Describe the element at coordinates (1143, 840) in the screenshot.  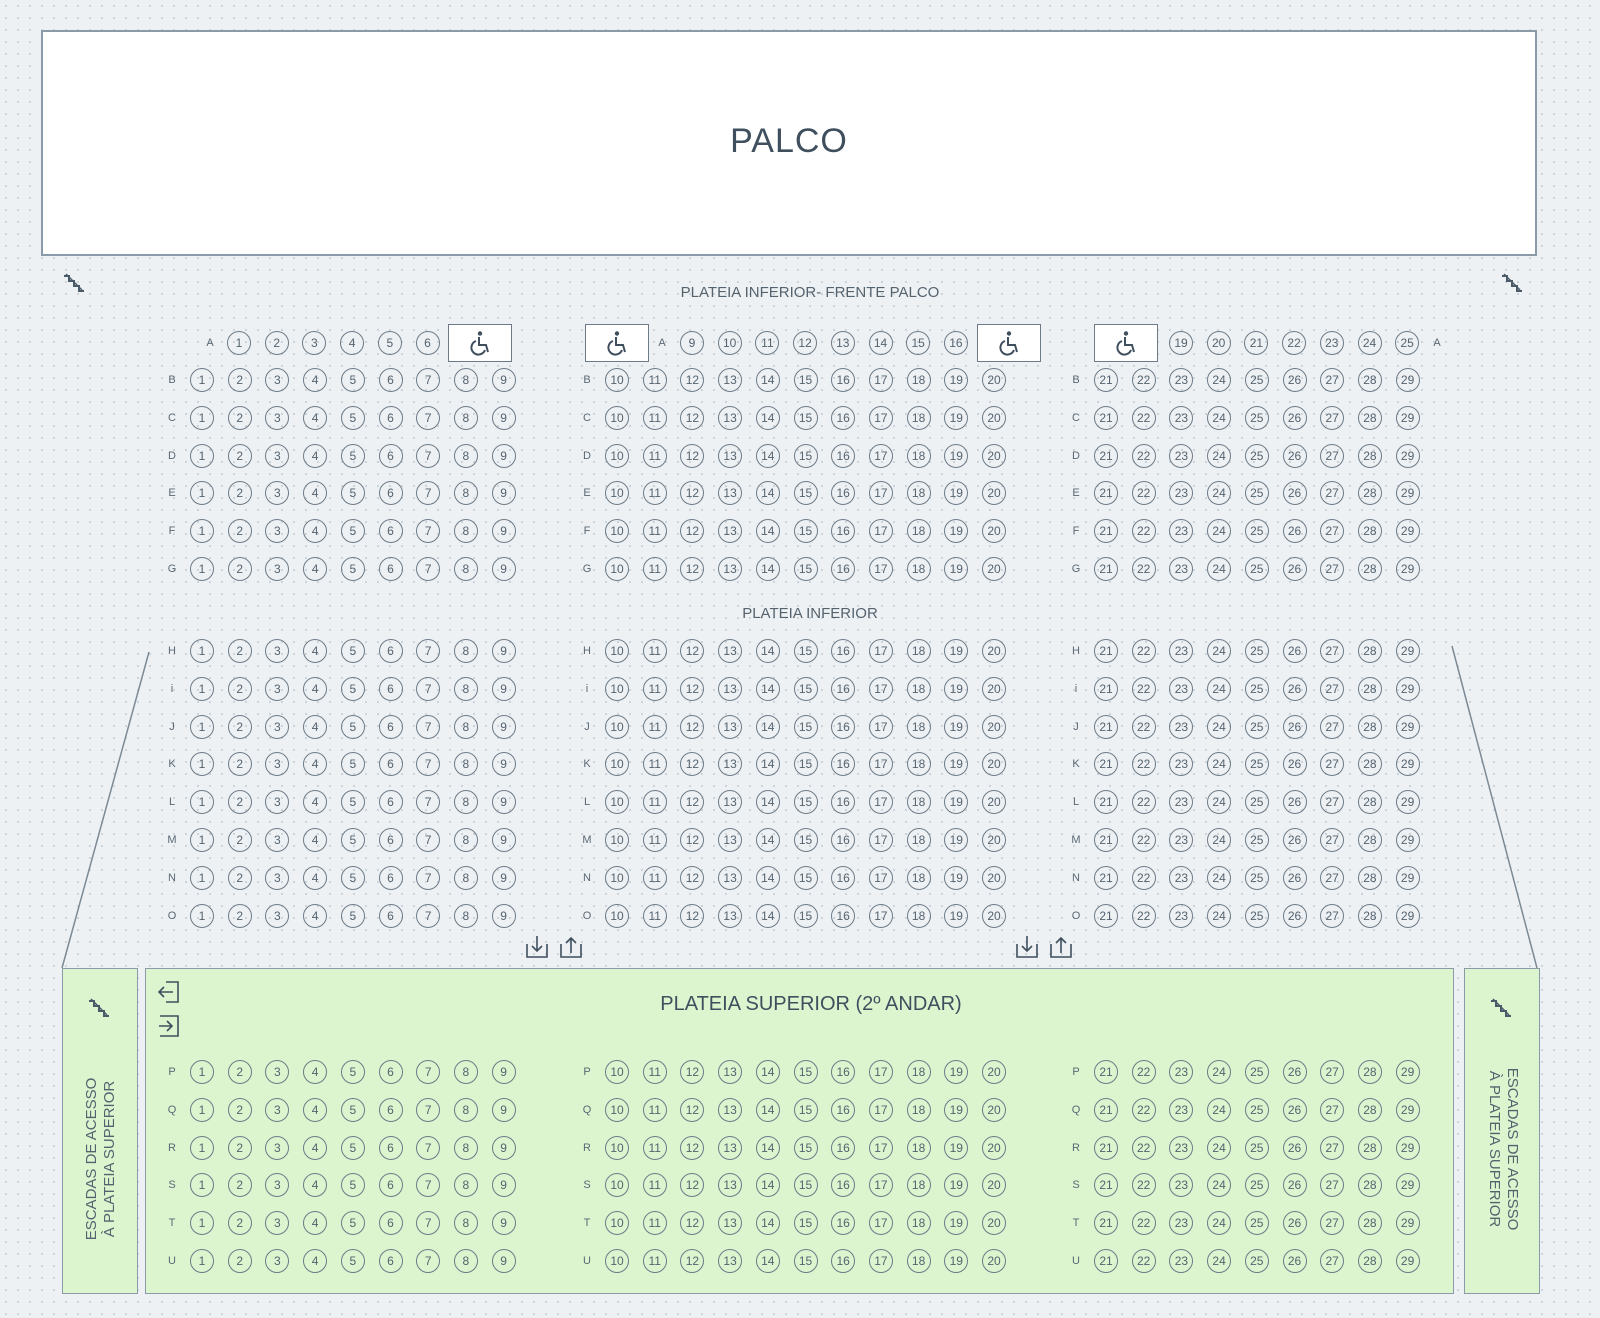
I see `seat: 22` at that location.